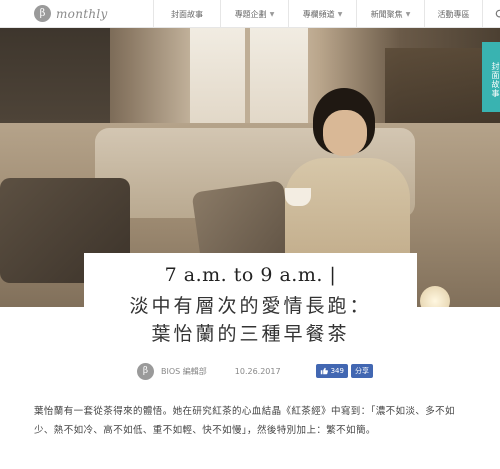 The width and height of the screenshot is (500, 469). I want to click on person-face, so click(345, 133).